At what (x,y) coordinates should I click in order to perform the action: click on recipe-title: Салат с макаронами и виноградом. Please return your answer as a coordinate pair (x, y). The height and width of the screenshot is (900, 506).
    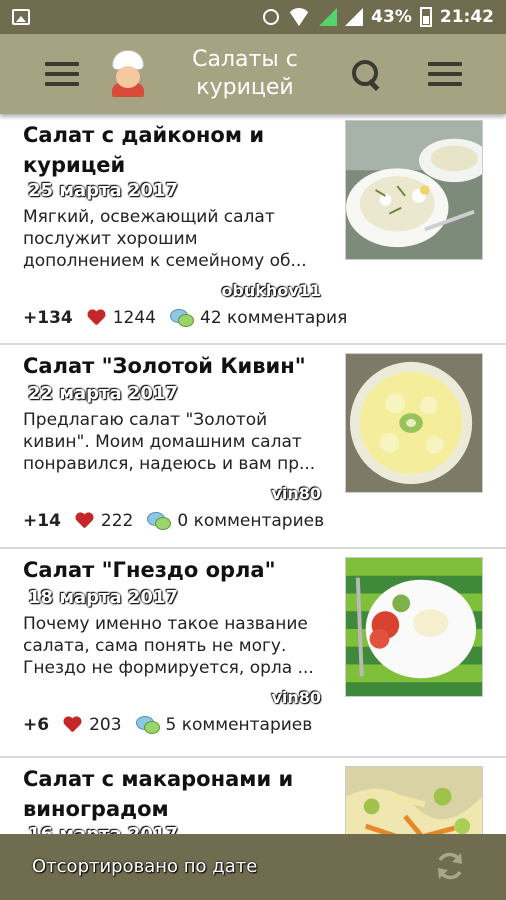
    Looking at the image, I should click on (158, 794).